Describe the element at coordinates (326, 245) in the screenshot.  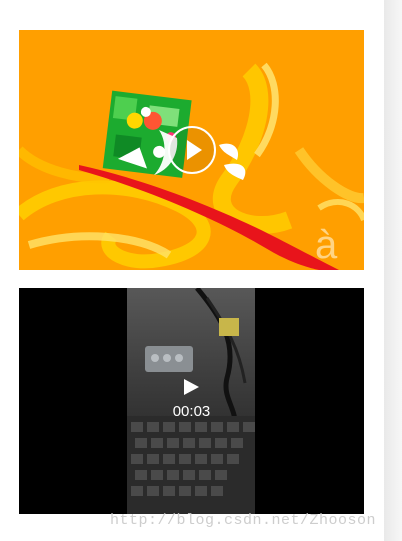
I see `svg-text: à` at that location.